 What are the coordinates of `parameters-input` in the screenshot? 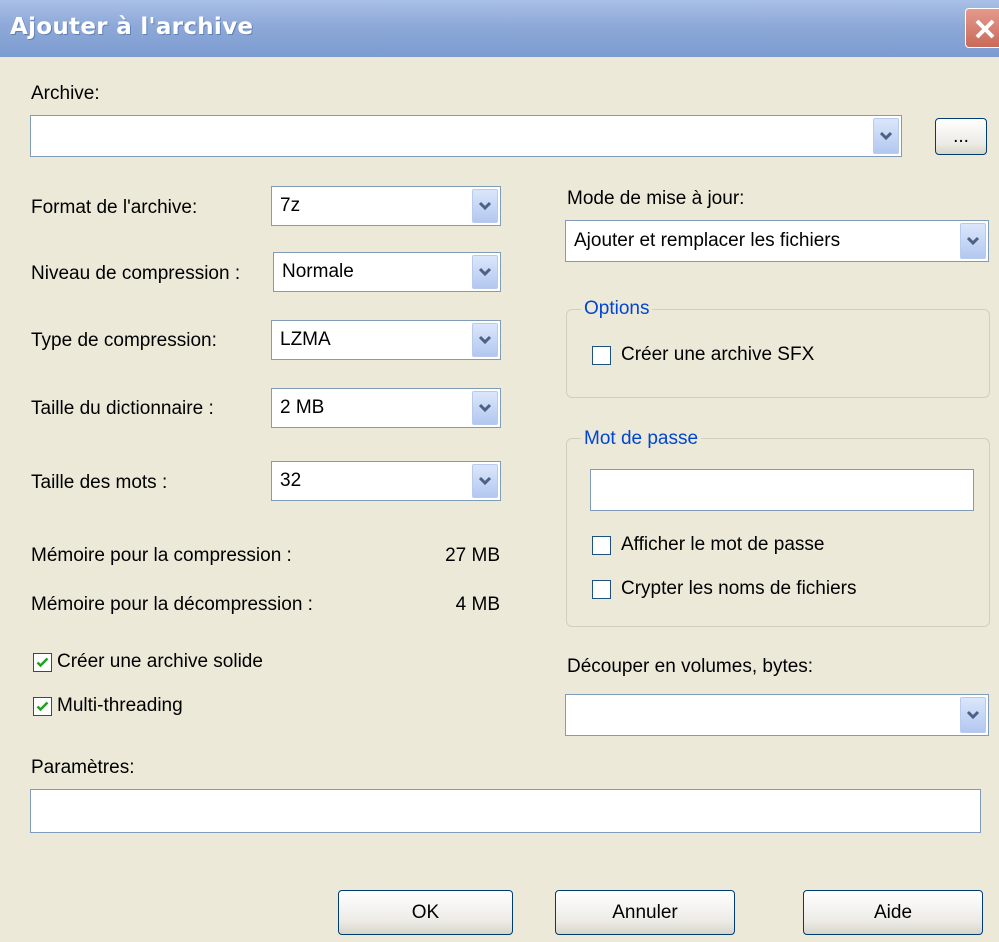 It's located at (505, 811).